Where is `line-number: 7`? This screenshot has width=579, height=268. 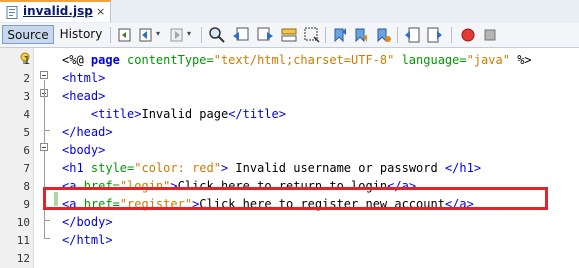 line-number: 7 is located at coordinates (26, 168).